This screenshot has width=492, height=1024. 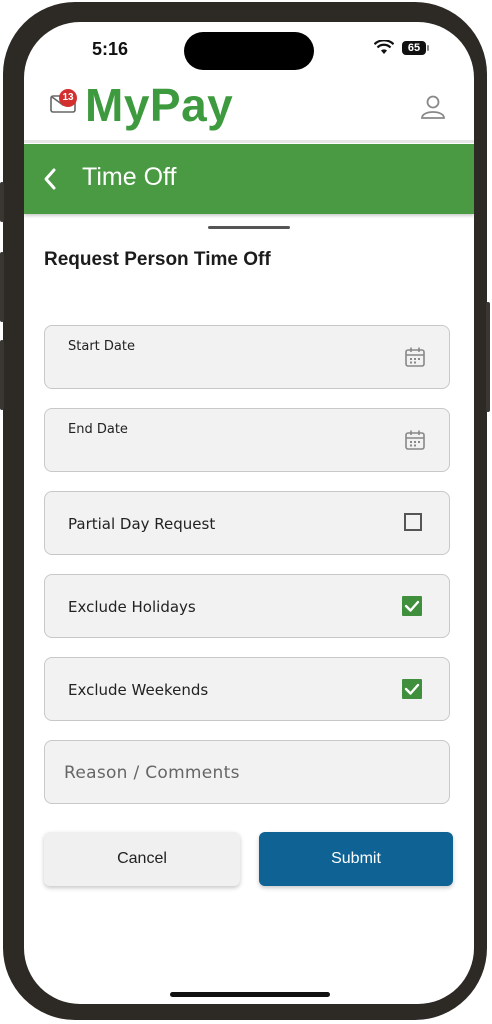 What do you see at coordinates (142, 524) in the screenshot?
I see `partial-day-label: Partial Day Request` at bounding box center [142, 524].